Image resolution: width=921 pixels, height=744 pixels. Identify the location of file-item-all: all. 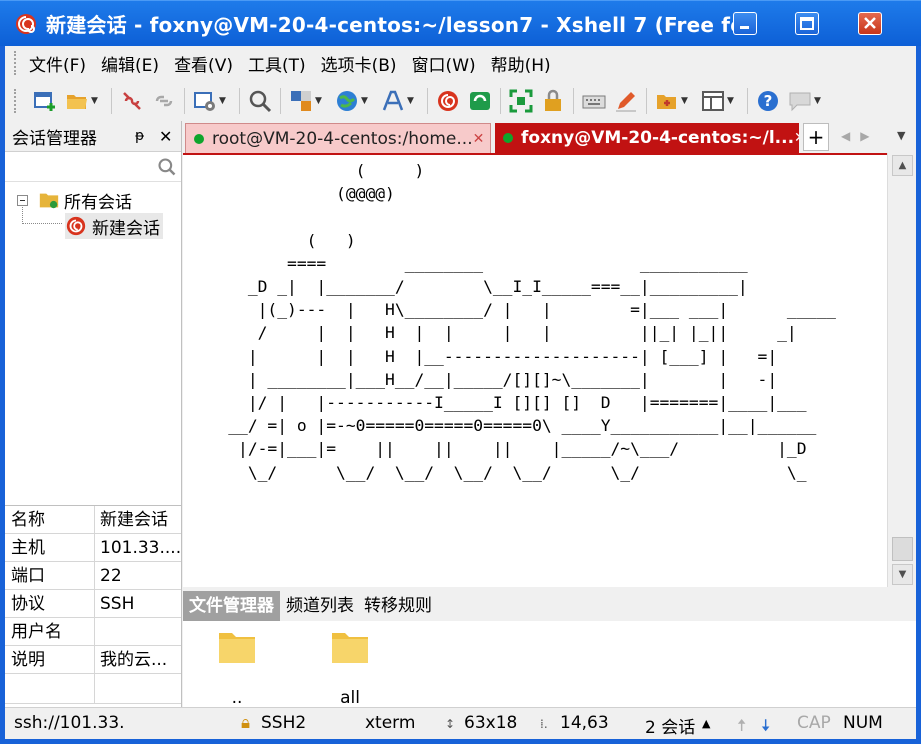
(350, 667).